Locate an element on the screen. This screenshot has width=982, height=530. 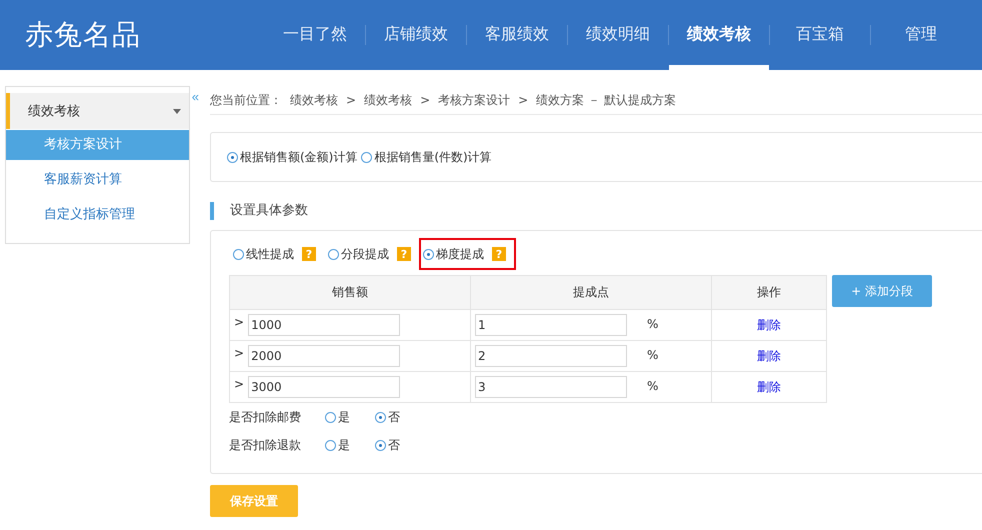
logo: 赤兔名品 is located at coordinates (83, 35).